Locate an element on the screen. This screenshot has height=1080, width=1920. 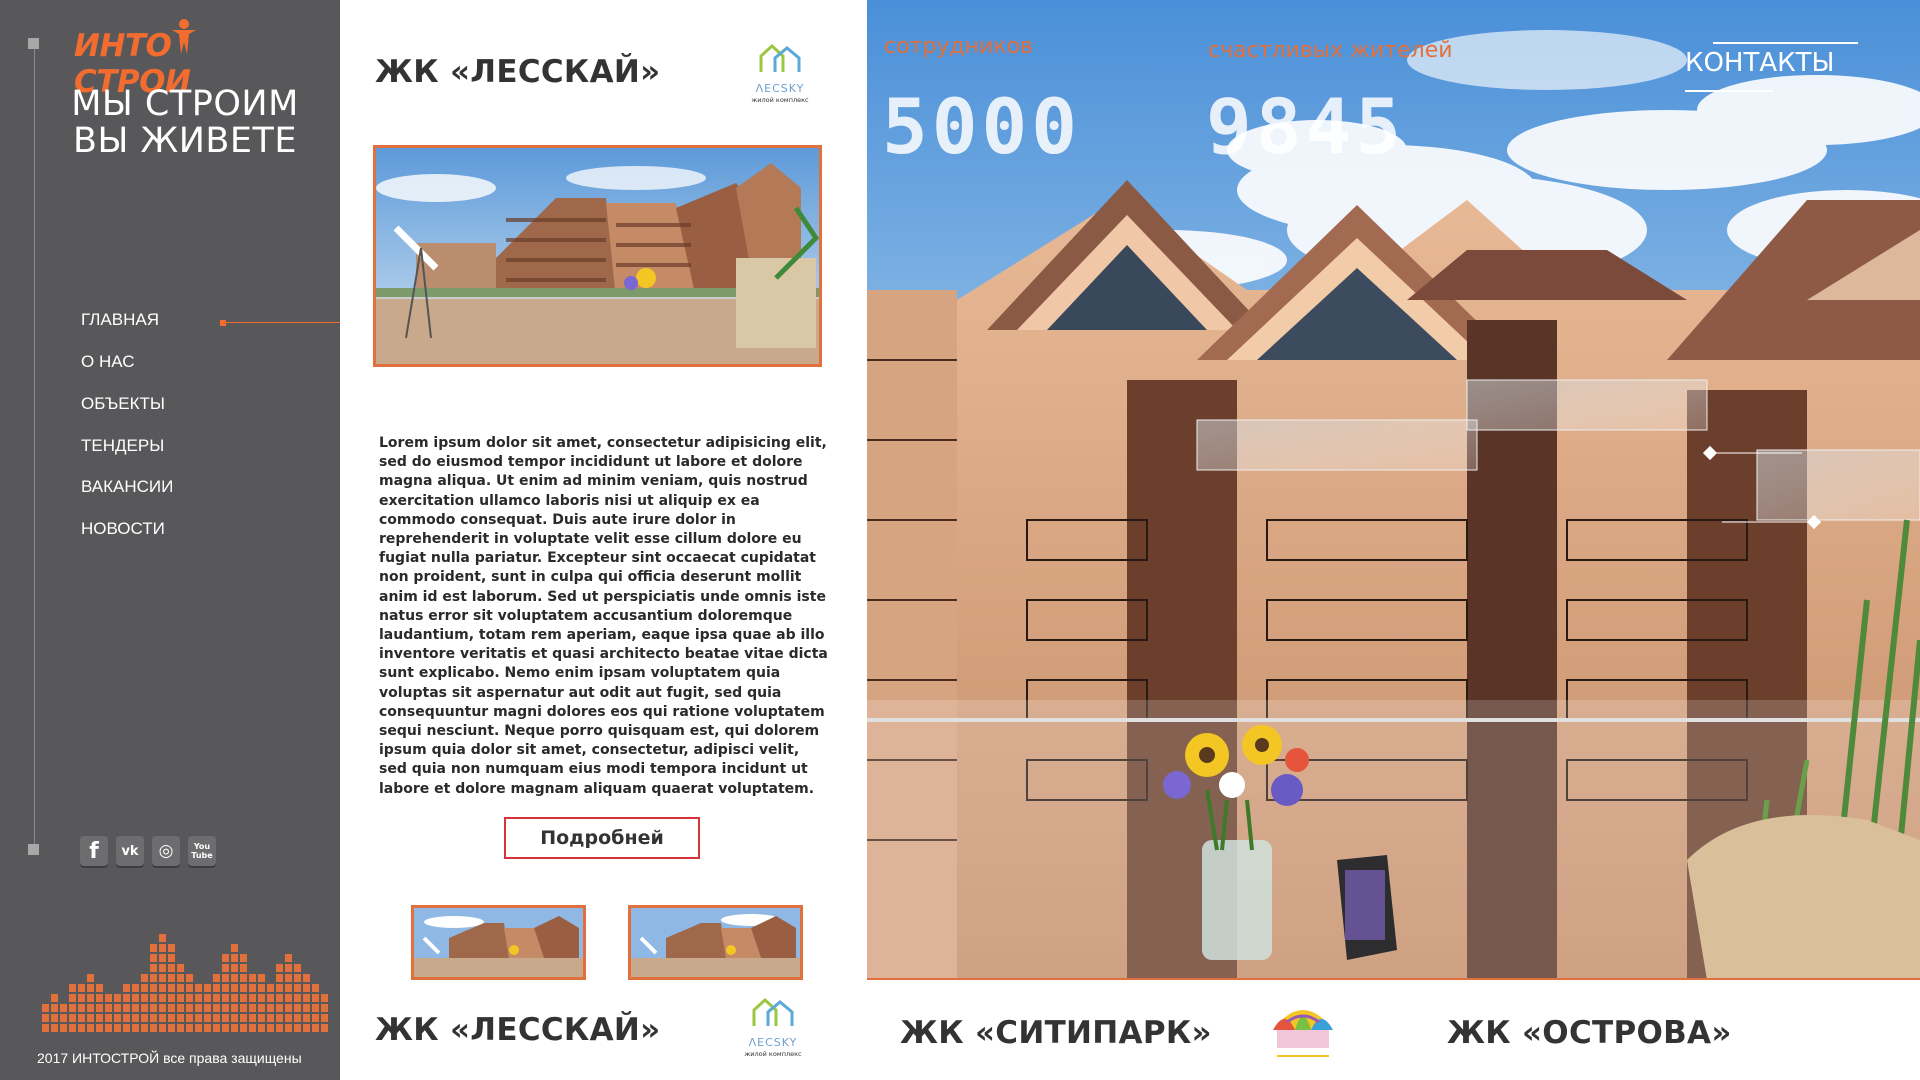
employees-label: сотрудников is located at coordinates (958, 46).